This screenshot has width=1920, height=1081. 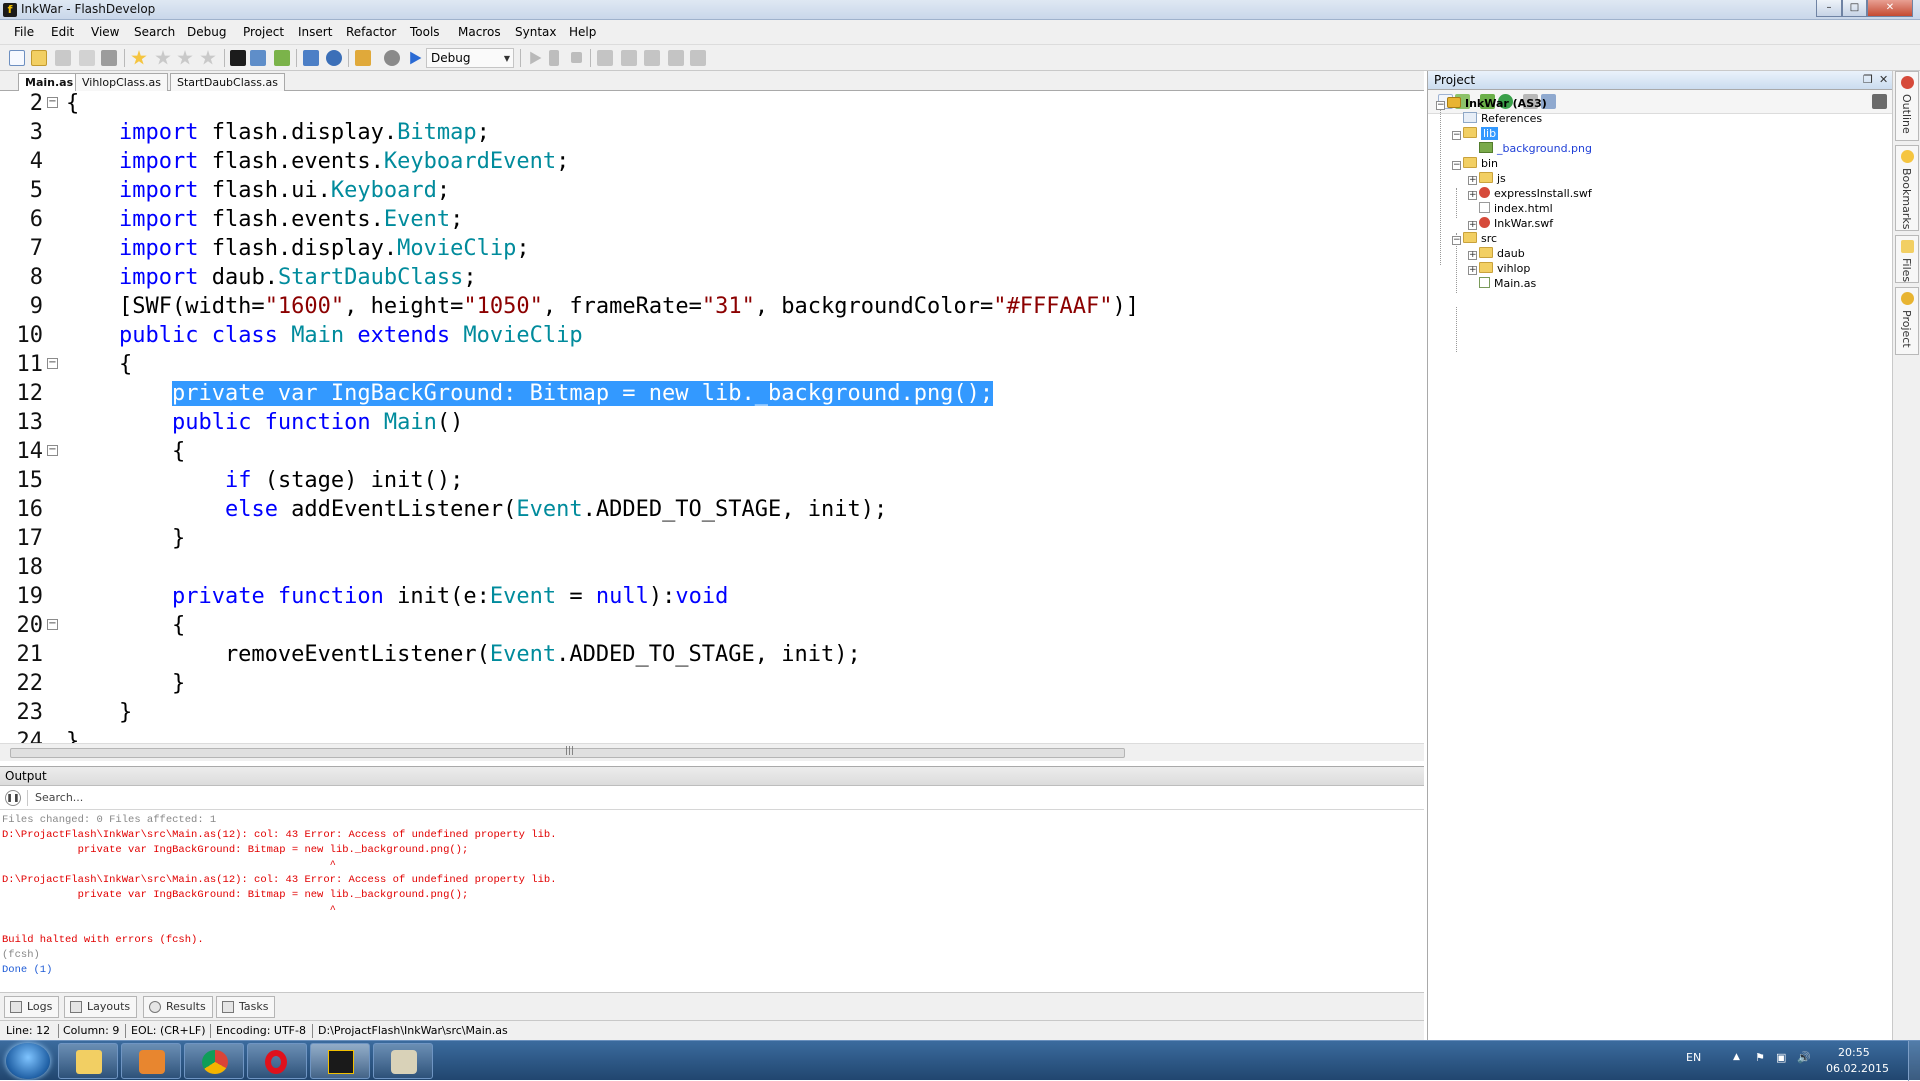 What do you see at coordinates (87, 58) in the screenshot?
I see `save-all-icon` at bounding box center [87, 58].